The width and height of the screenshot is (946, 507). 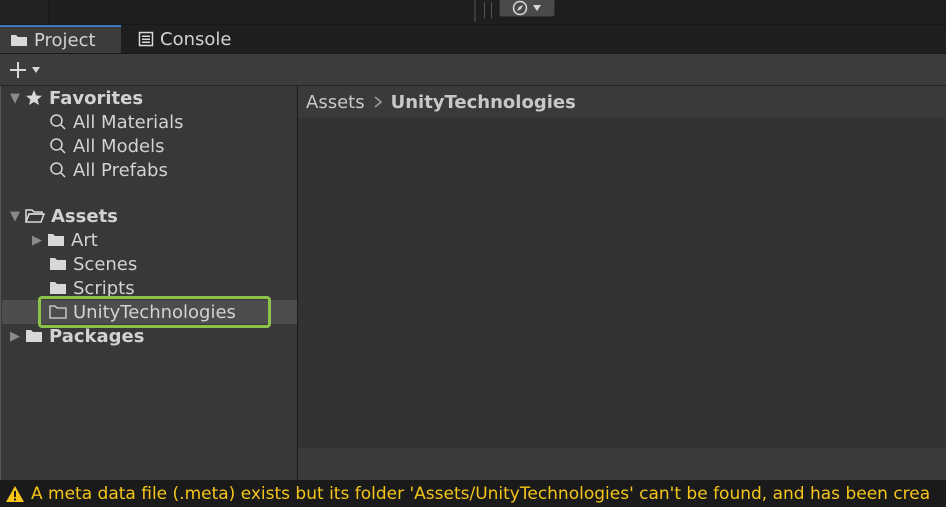 What do you see at coordinates (104, 288) in the screenshot?
I see `tree-label: Scripts` at bounding box center [104, 288].